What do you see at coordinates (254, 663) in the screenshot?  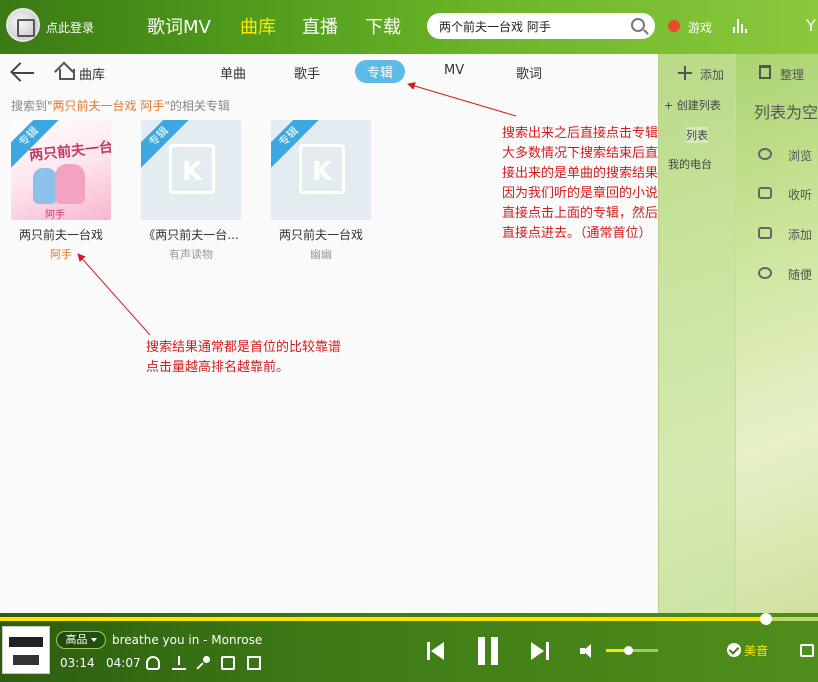 I see `lyric-icon` at bounding box center [254, 663].